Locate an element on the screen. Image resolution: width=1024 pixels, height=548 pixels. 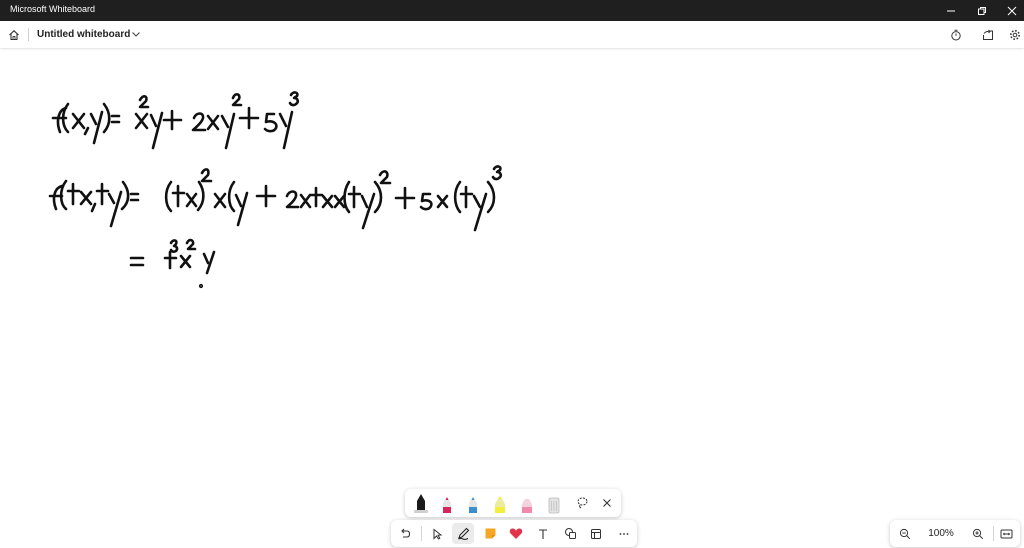
toolbar-divider is located at coordinates (421, 533).